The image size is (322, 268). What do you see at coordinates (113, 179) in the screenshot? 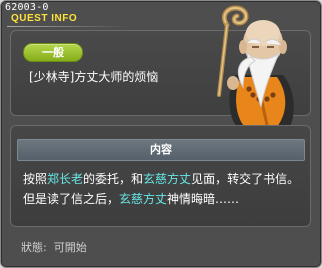
I see `description-text: 的委托，和` at bounding box center [113, 179].